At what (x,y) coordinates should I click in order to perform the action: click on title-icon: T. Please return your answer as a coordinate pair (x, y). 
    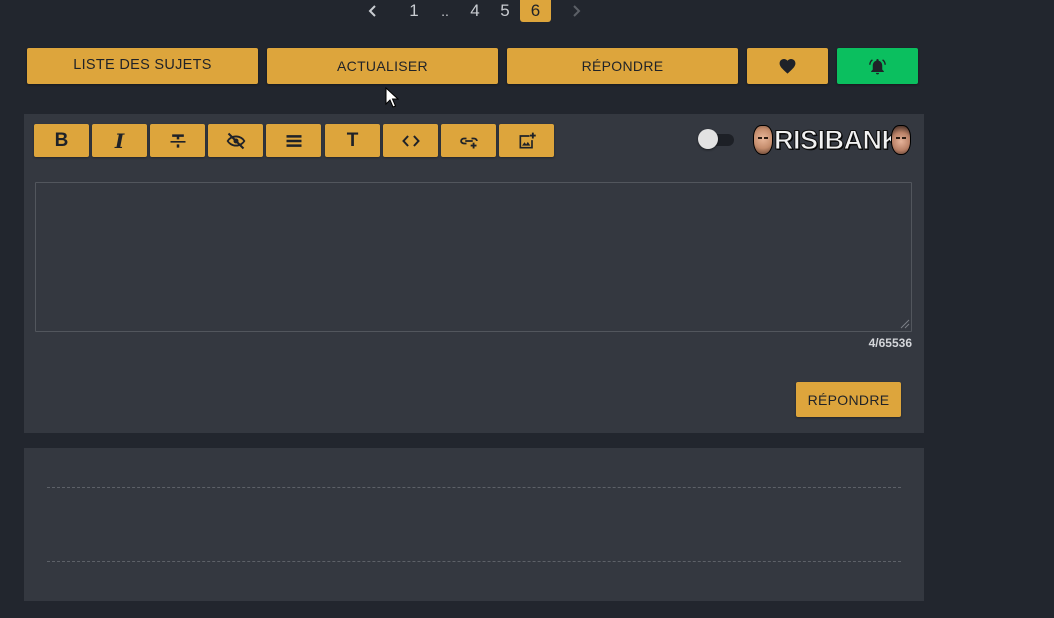
    Looking at the image, I should click on (352, 140).